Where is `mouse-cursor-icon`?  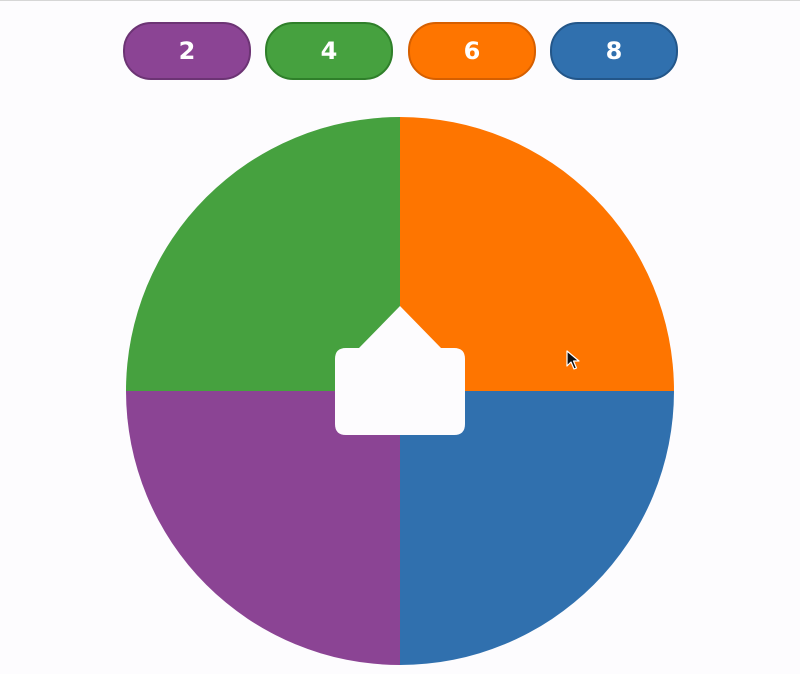 mouse-cursor-icon is located at coordinates (573, 360).